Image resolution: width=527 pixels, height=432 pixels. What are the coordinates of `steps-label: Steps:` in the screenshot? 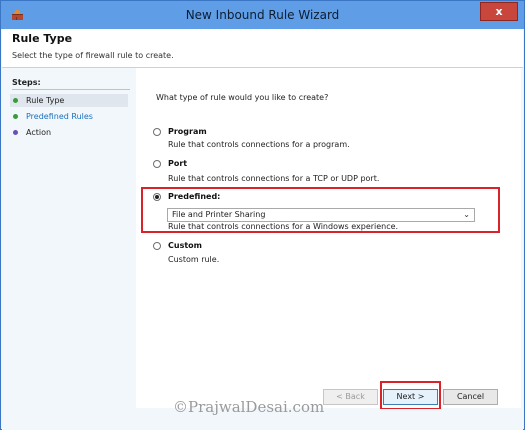 It's located at (71, 84).